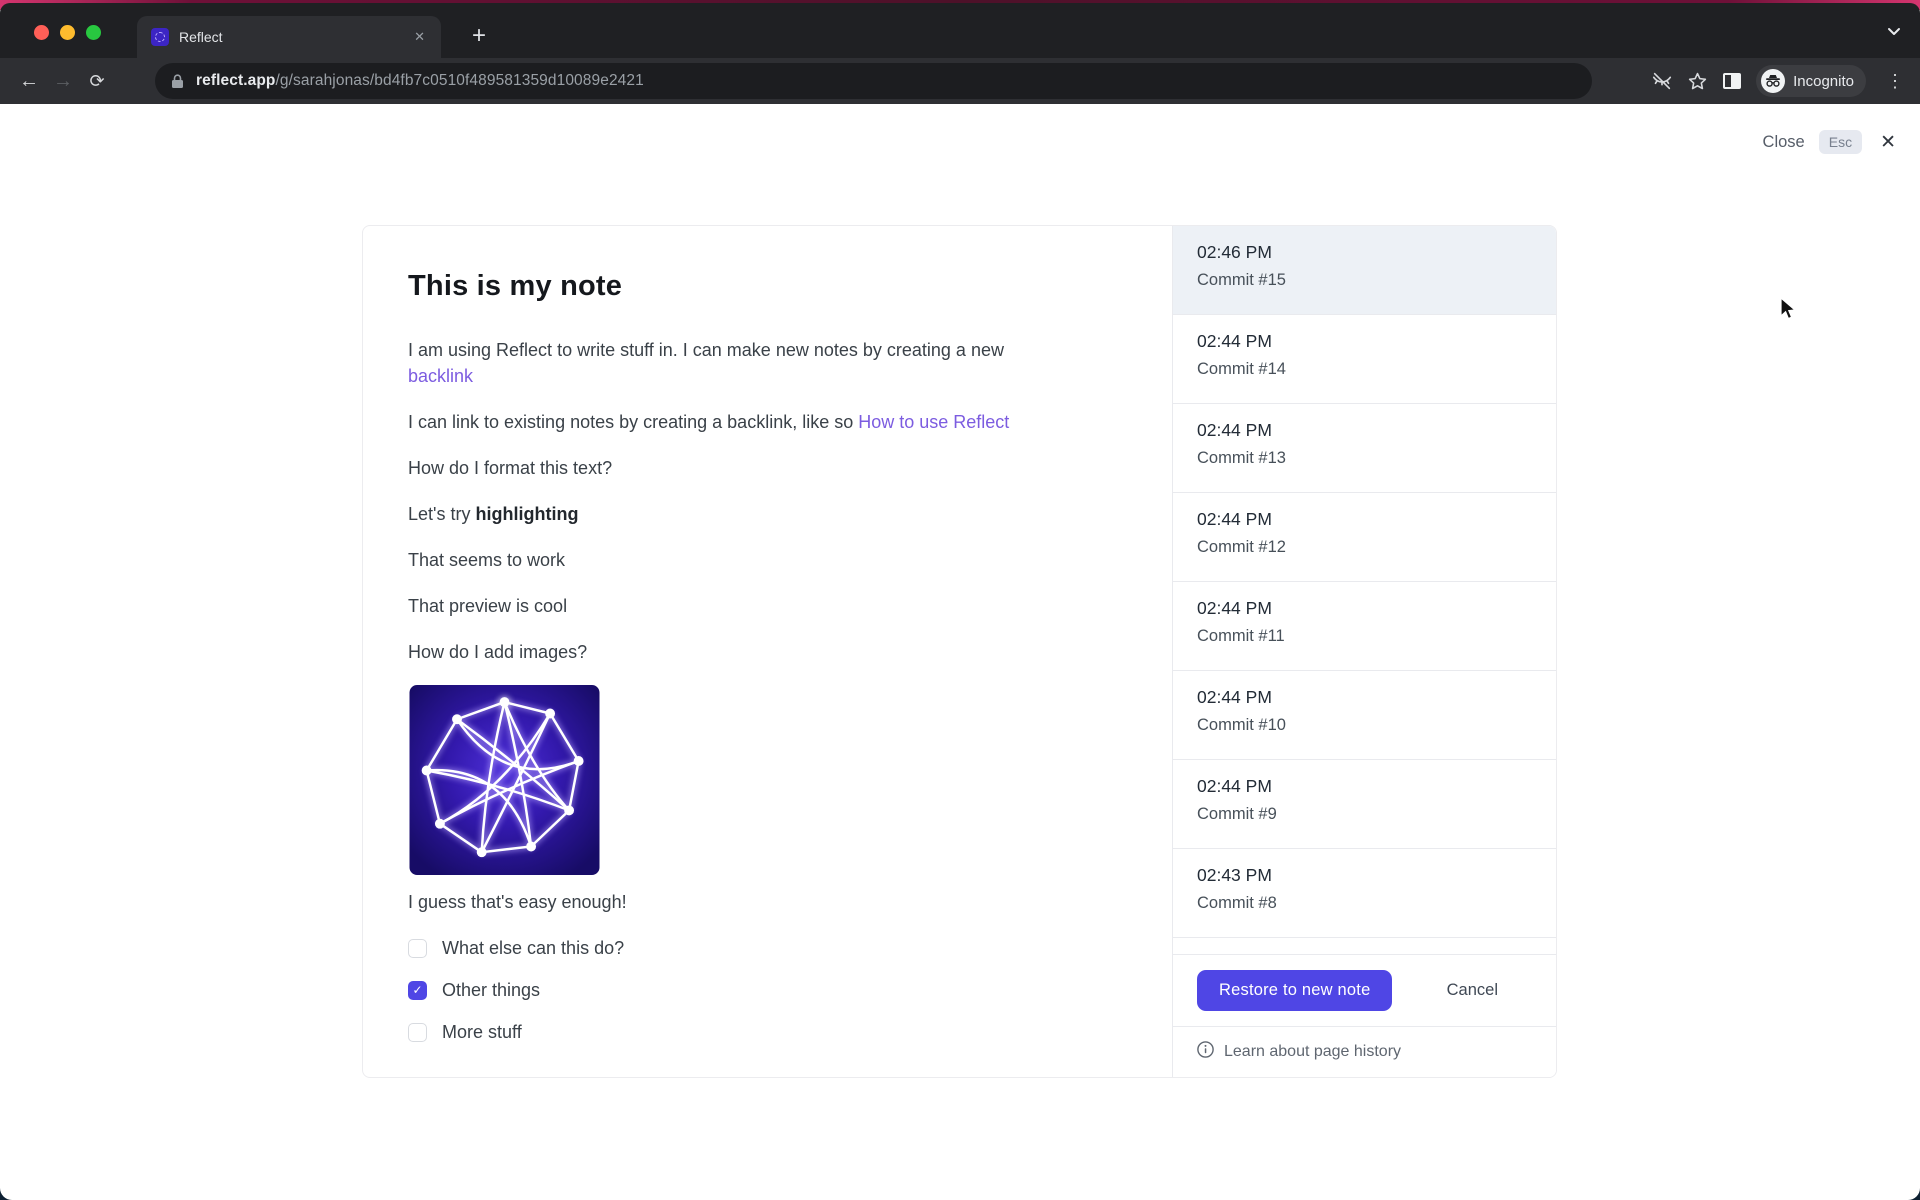 The height and width of the screenshot is (1200, 1920). What do you see at coordinates (1840, 142) in the screenshot?
I see `esc-key-badge: Esc` at bounding box center [1840, 142].